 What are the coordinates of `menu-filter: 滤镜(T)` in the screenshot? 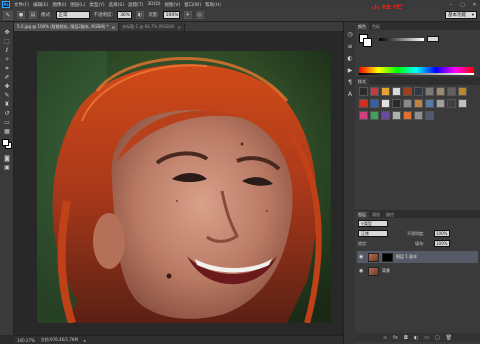 It's located at (135, 5).